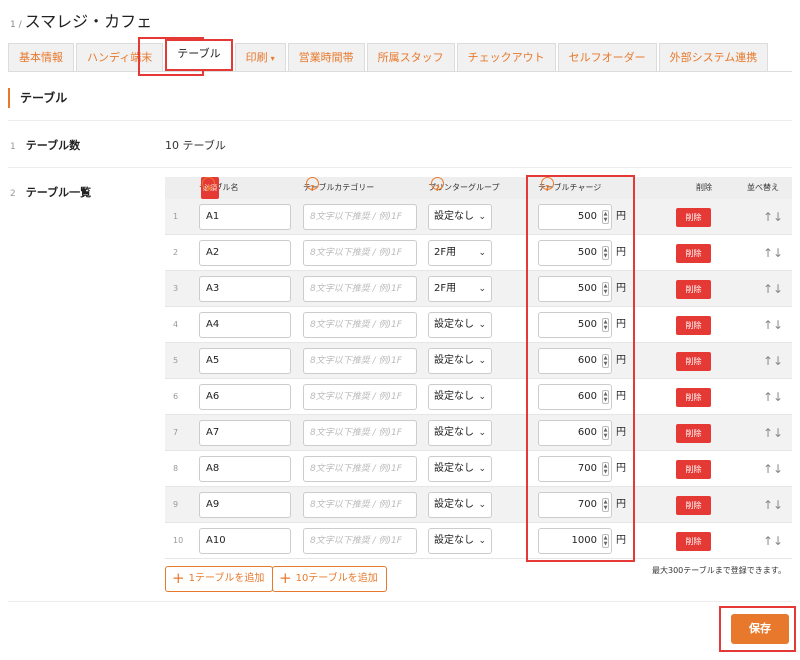  Describe the element at coordinates (53, 145) in the screenshot. I see `row-label-text: テーブル数` at that location.